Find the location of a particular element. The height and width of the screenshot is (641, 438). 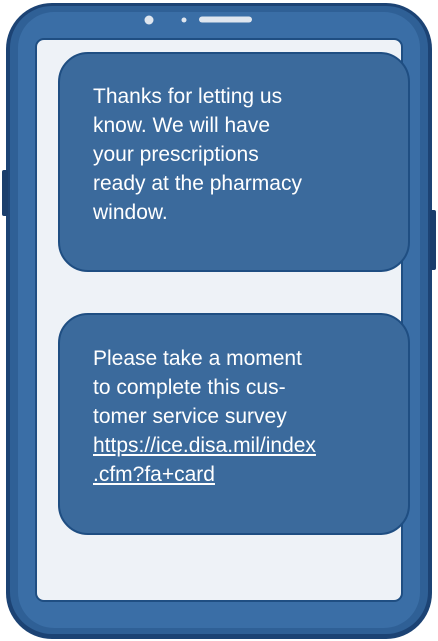

volume-button is located at coordinates (5, 193).